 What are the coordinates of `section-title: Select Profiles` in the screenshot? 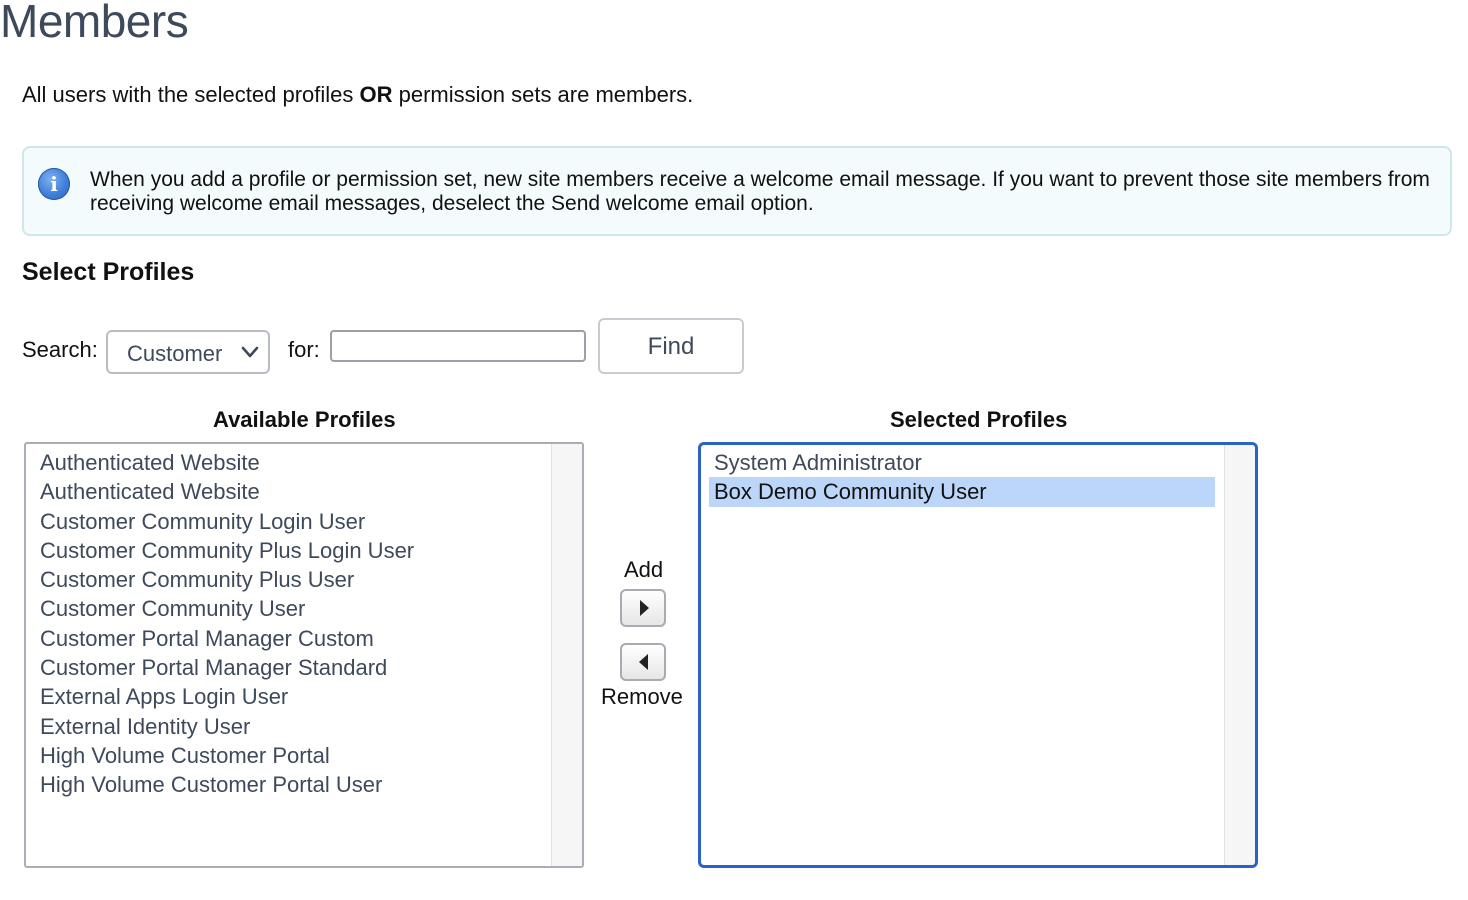 It's located at (108, 272).